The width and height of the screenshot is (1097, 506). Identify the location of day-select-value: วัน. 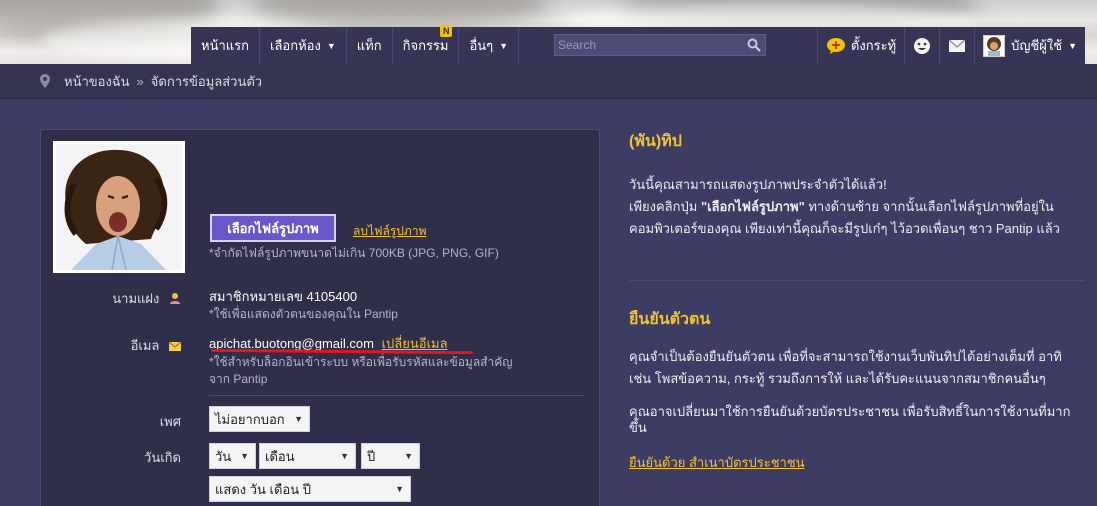
(223, 456).